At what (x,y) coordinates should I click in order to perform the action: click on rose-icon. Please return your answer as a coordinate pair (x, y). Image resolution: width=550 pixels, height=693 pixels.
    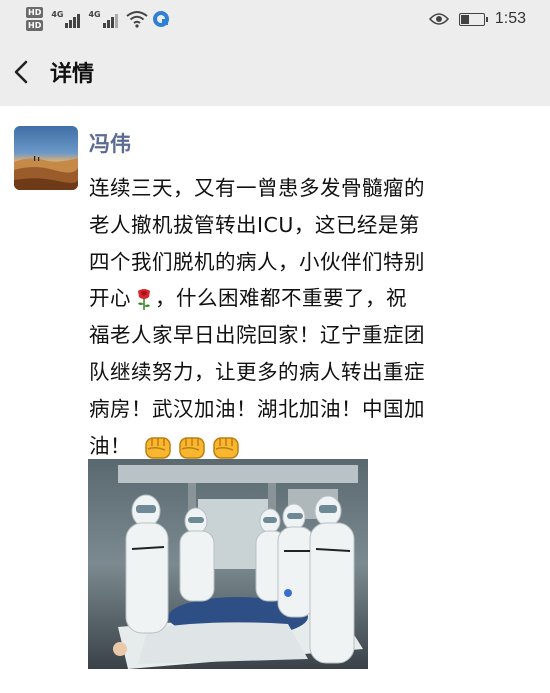
    Looking at the image, I should click on (144, 300).